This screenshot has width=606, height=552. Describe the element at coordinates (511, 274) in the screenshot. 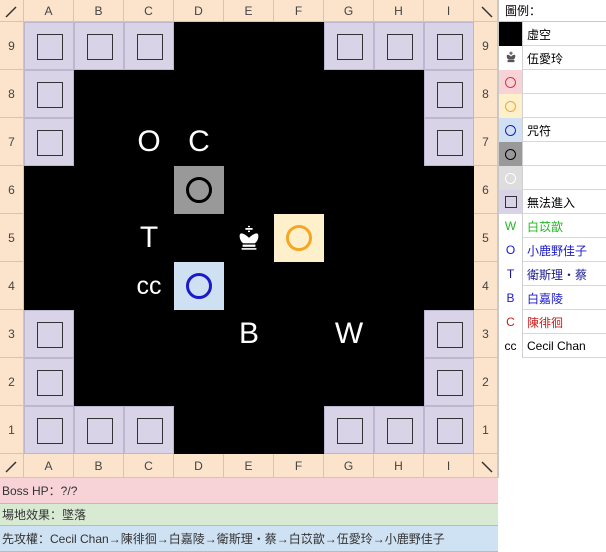

I see `legend-swatch: T` at that location.